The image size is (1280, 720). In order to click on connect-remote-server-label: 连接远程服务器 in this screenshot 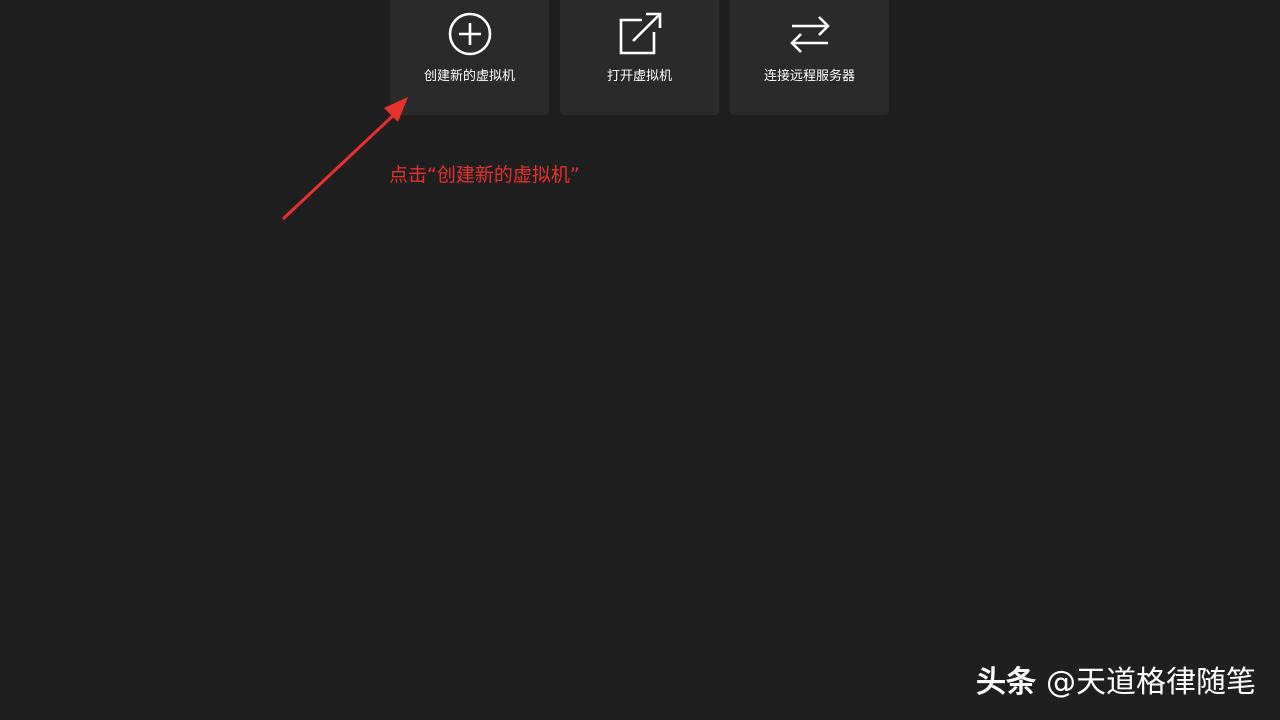, I will do `click(809, 76)`.